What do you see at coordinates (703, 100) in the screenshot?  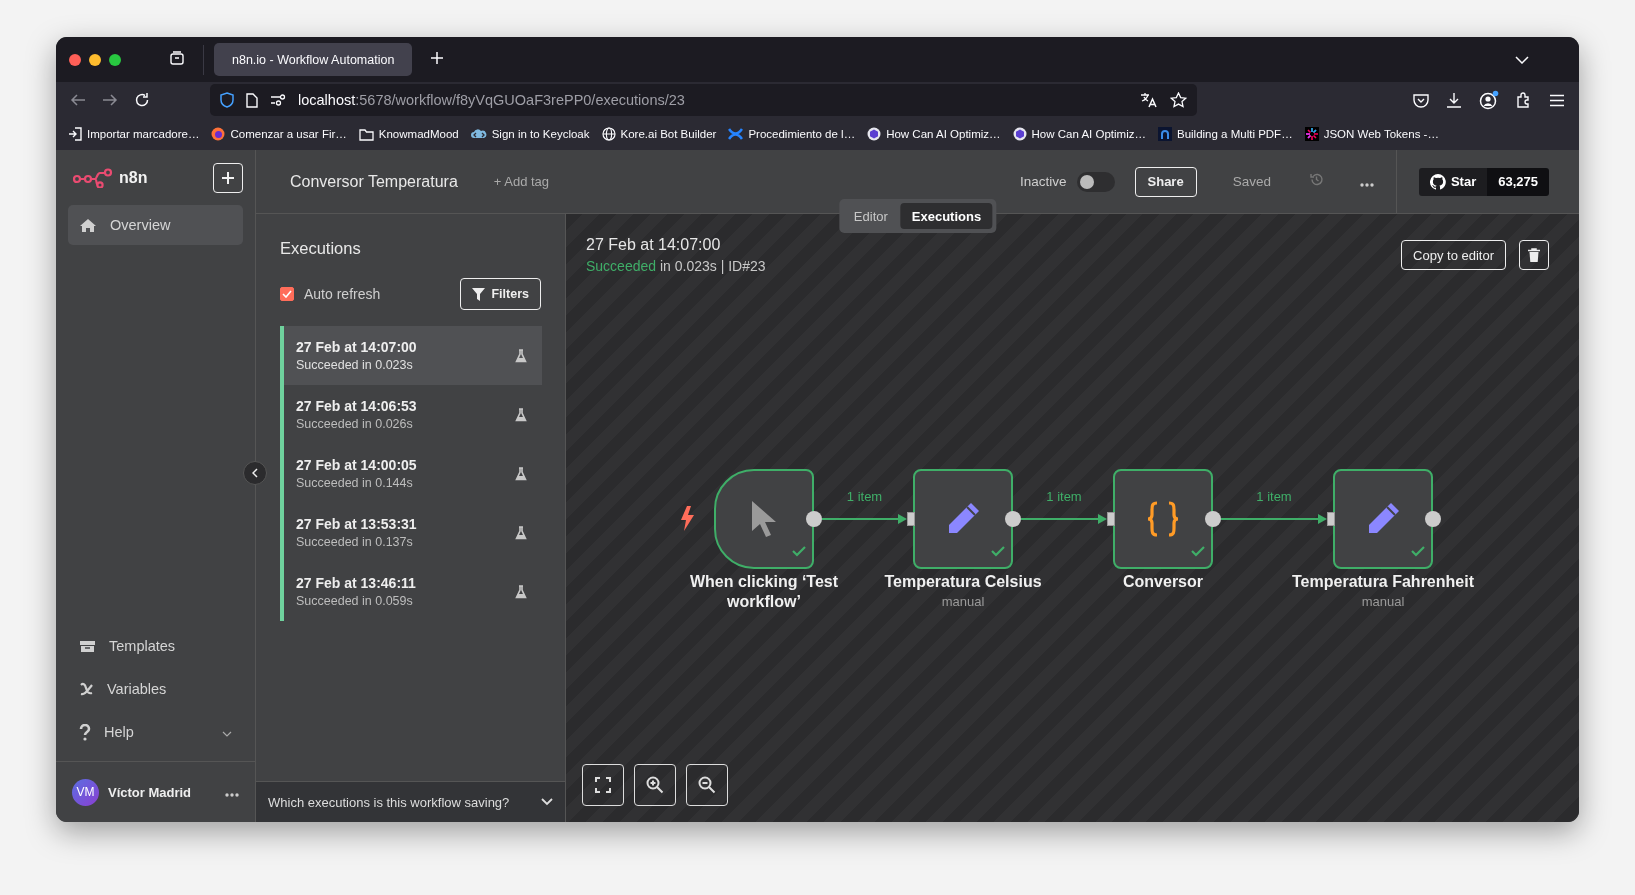 I see `address-bar: localhost:5678/workflow/f8yVqGUOaF3rePP0/executions/23` at bounding box center [703, 100].